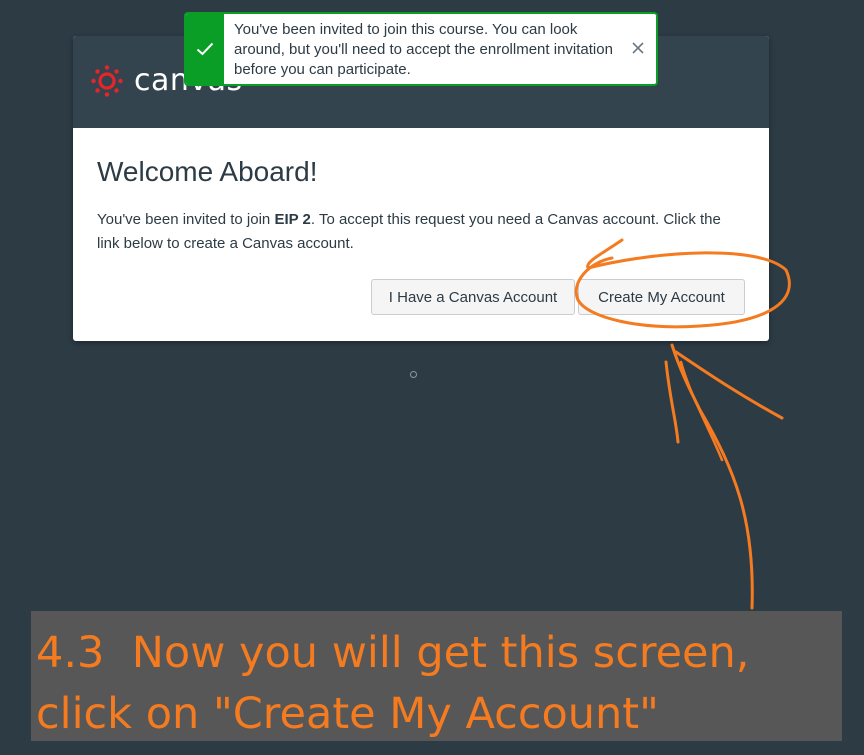 This screenshot has width=864, height=755. Describe the element at coordinates (638, 48) in the screenshot. I see `close-icon` at that location.